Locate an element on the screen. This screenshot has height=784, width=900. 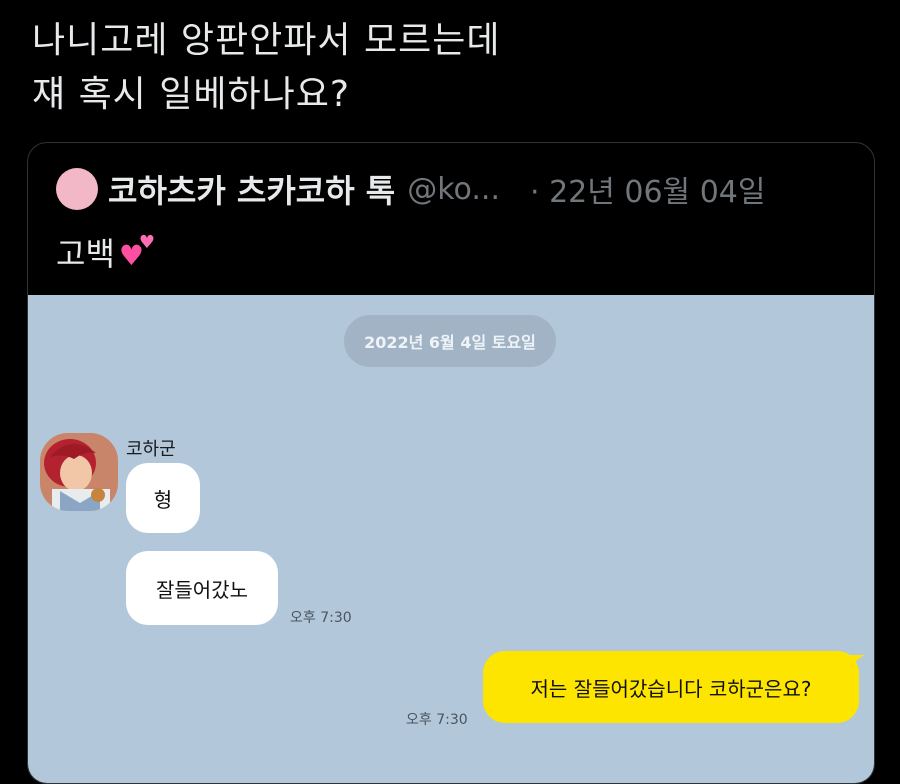
tweet-text-line-1: 나니고레 앙판안파서 모르는데 is located at coordinates (266, 40).